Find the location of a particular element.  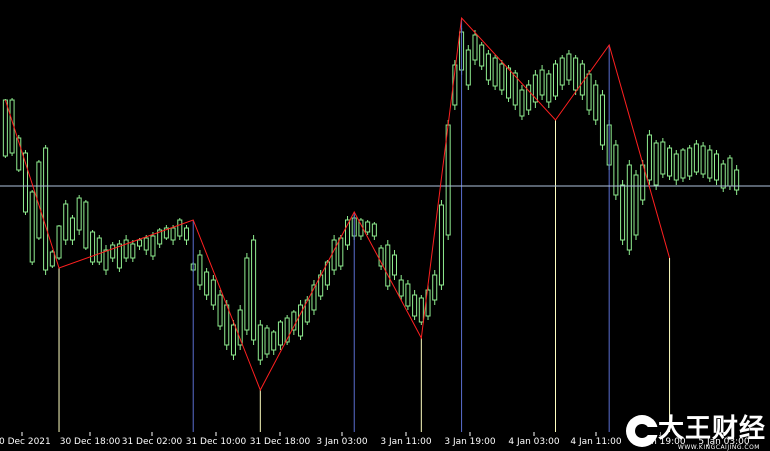

x-tick-label: 31 Dec 18:00 is located at coordinates (280, 442).